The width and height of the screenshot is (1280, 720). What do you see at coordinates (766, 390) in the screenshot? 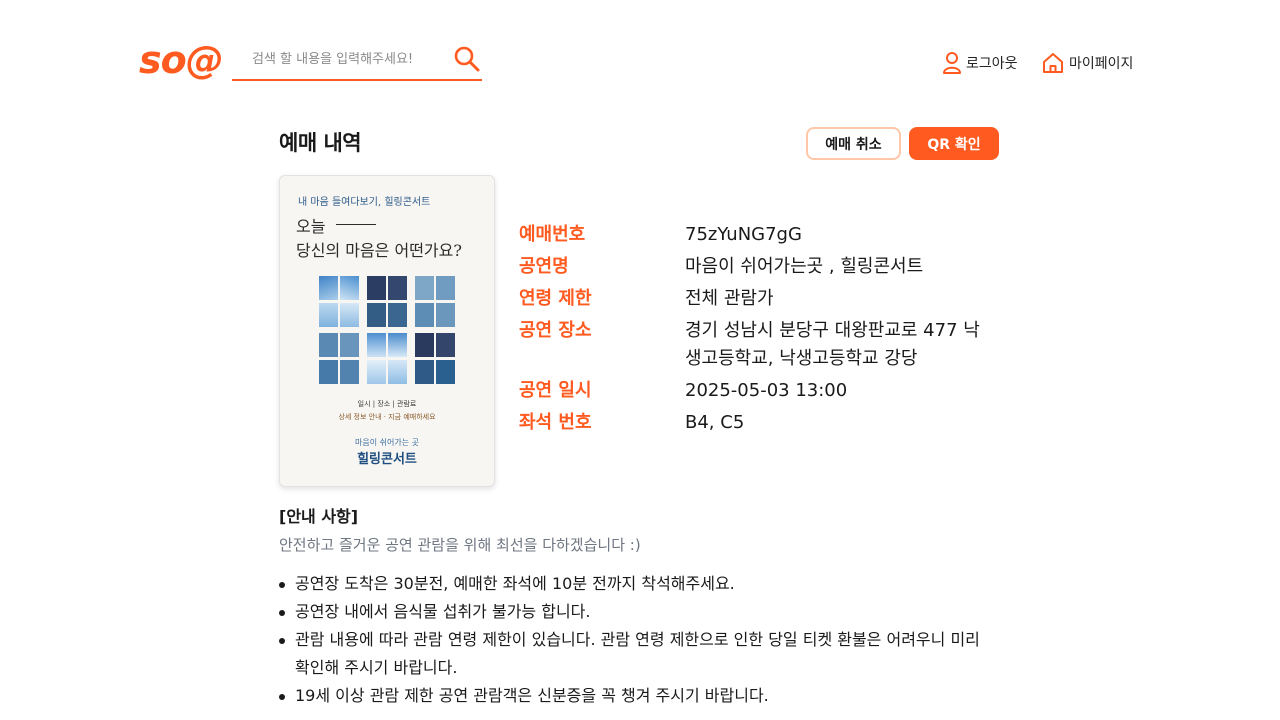
I see `detail-value: 2025-05-03 13:00` at bounding box center [766, 390].